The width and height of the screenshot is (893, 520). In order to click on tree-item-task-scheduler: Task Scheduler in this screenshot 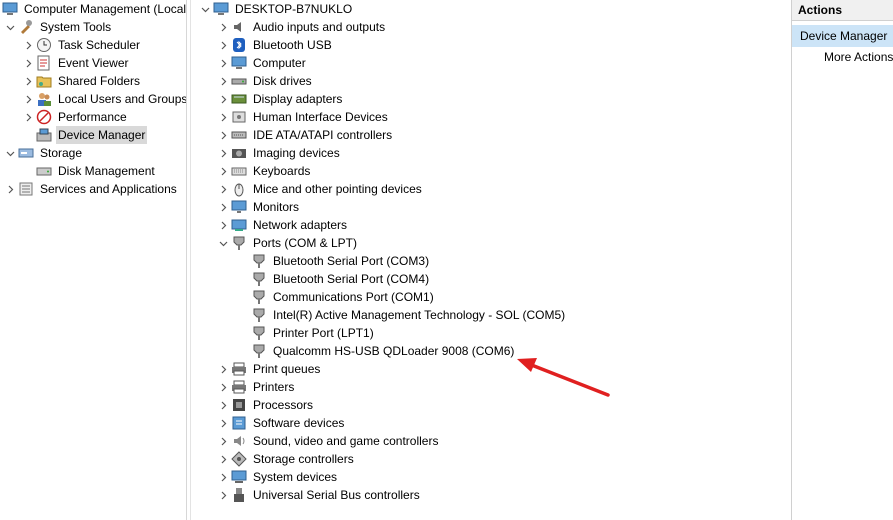, I will do `click(82, 45)`.